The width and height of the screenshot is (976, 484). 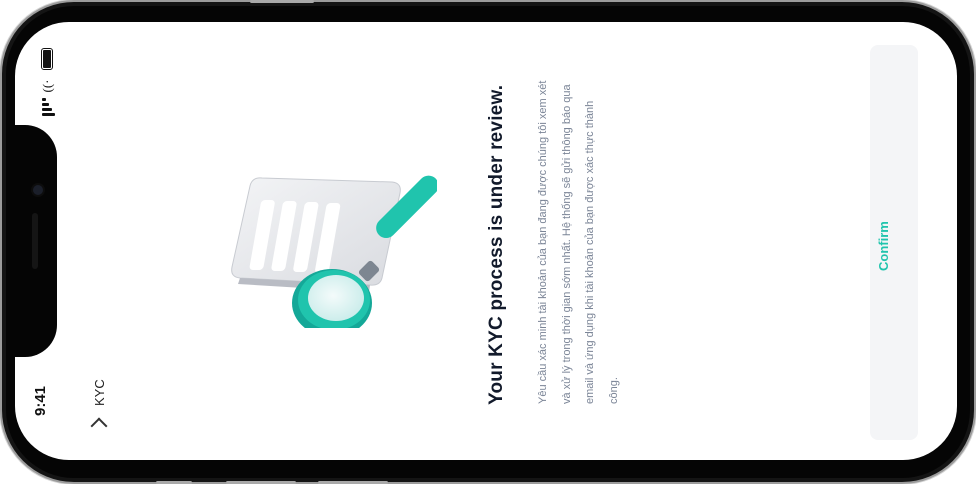 I want to click on signal-icon, so click(x=49, y=108).